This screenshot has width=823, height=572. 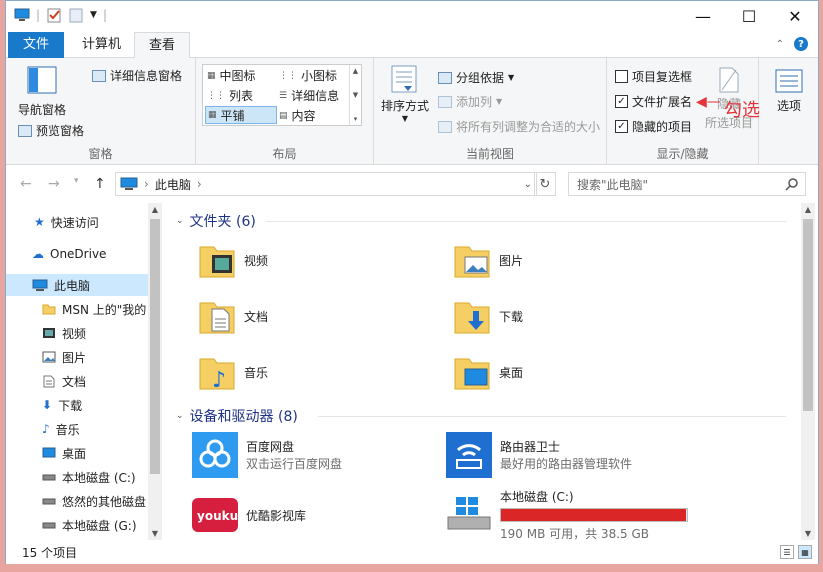 I want to click on video-folder-icon, so click(x=217, y=262).